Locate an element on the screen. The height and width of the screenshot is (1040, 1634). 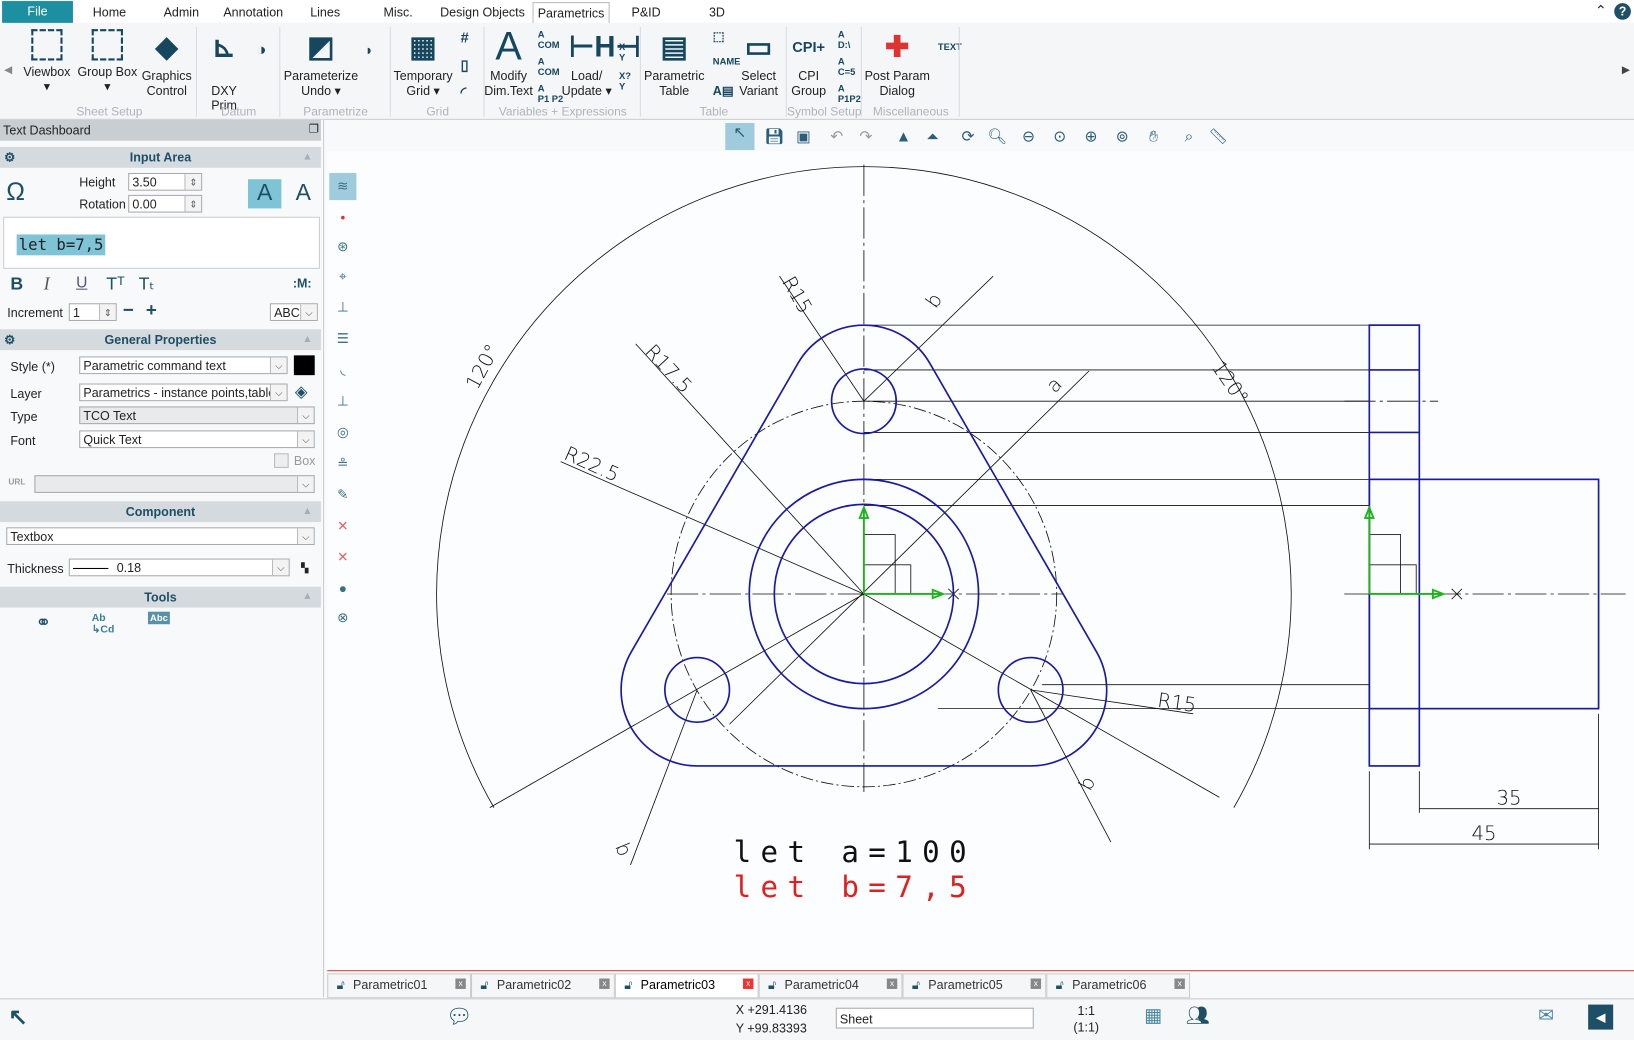
mail-icon: ✉ is located at coordinates (1546, 1016).